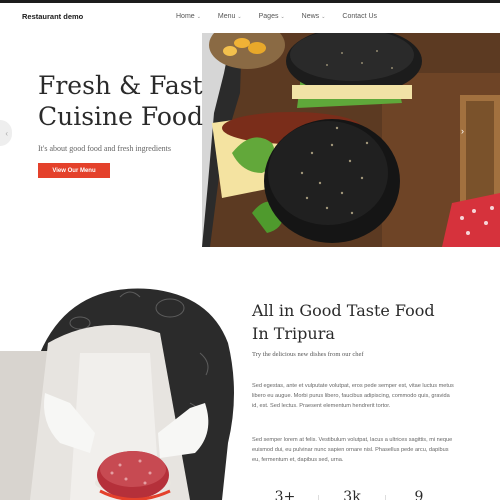 This screenshot has height=500, width=500. Describe the element at coordinates (268, 16) in the screenshot. I see `nav-label: Pages` at that location.